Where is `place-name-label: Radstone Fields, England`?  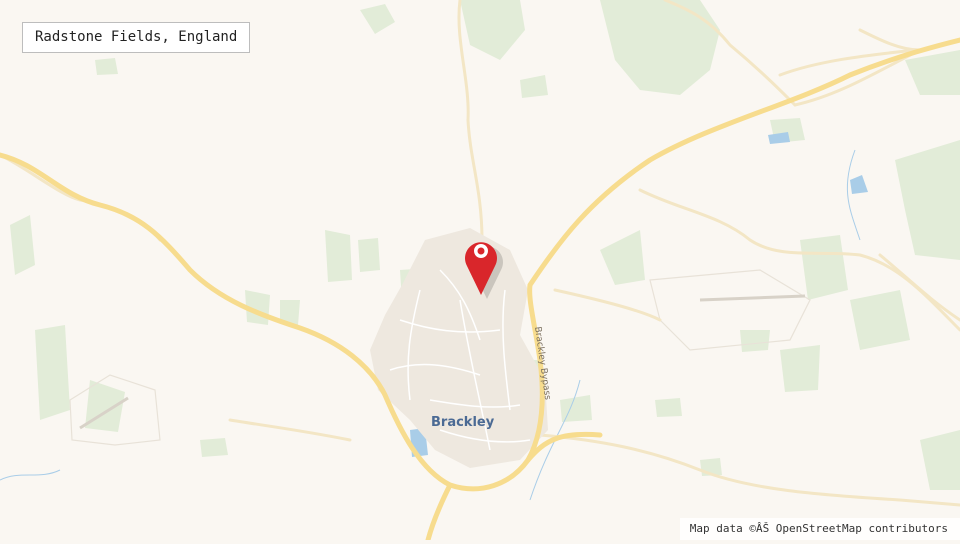
place-name-label: Radstone Fields, England is located at coordinates (136, 37).